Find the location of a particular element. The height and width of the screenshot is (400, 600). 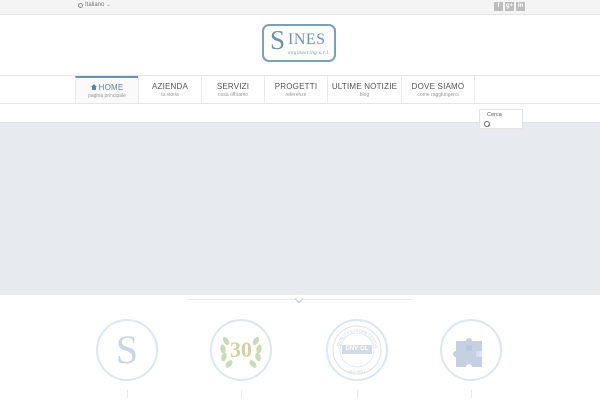

logo-initial-faded: S is located at coordinates (127, 349).